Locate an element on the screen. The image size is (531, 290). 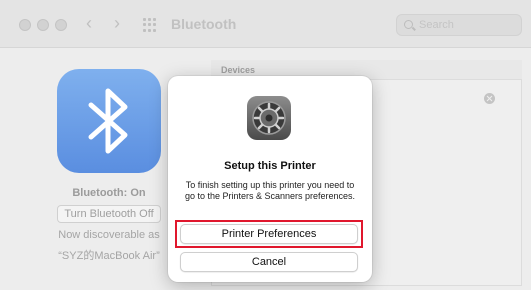
remove-device-icon is located at coordinates (489, 98).